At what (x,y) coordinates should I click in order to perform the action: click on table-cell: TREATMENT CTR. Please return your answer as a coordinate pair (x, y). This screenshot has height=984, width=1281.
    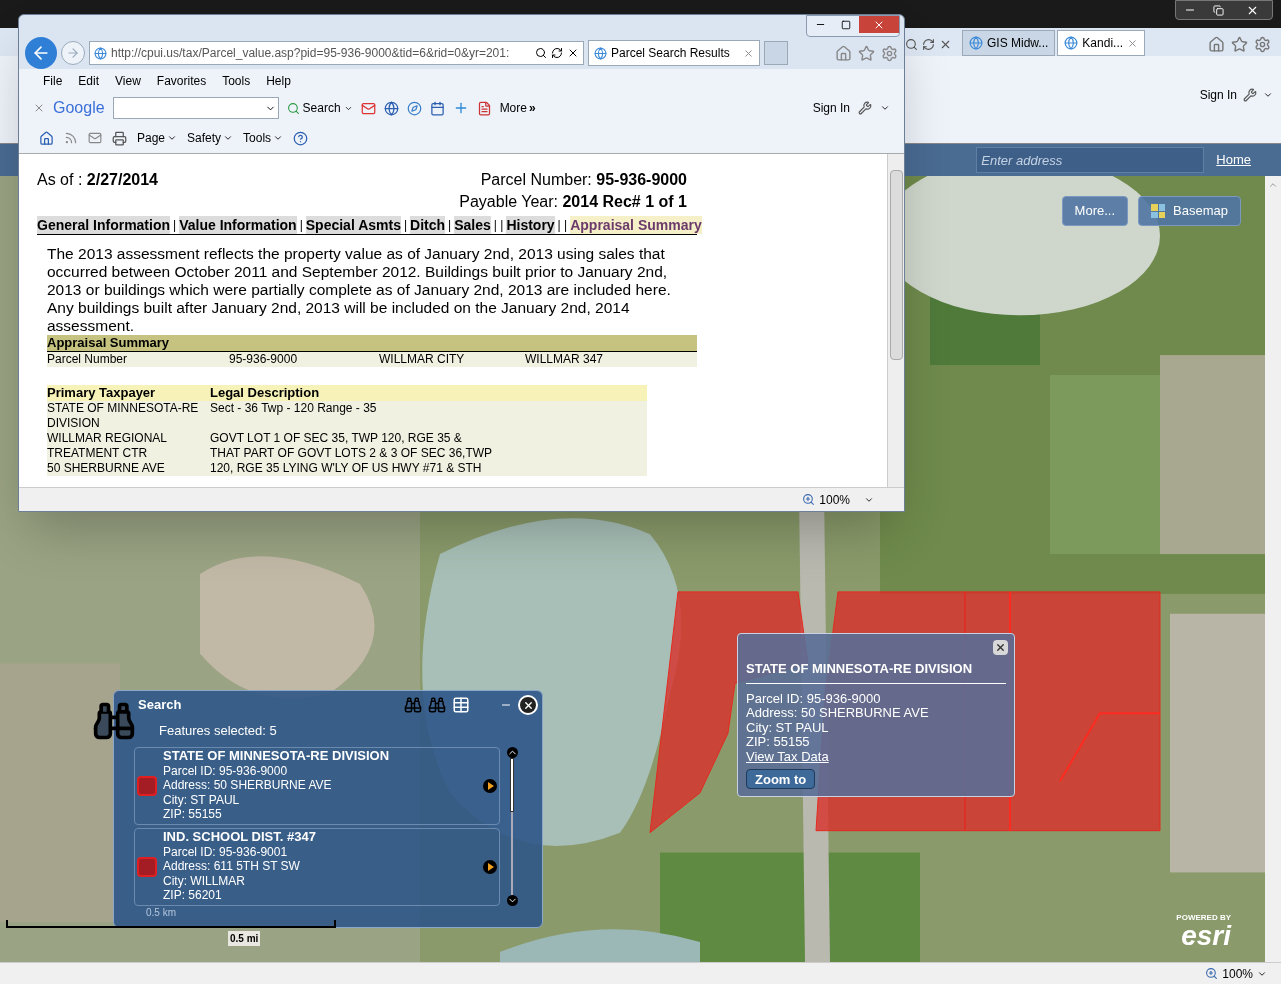
    Looking at the image, I should click on (97, 453).